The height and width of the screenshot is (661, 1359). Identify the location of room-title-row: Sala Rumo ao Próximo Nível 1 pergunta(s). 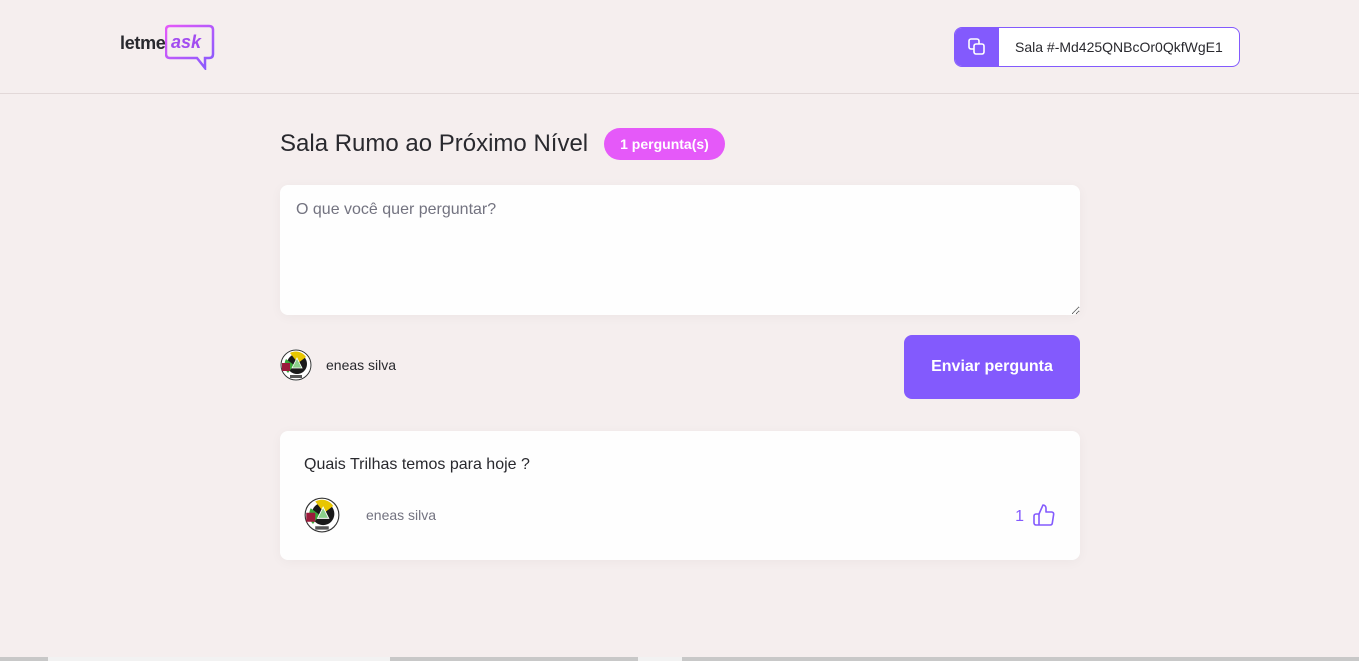
(502, 144).